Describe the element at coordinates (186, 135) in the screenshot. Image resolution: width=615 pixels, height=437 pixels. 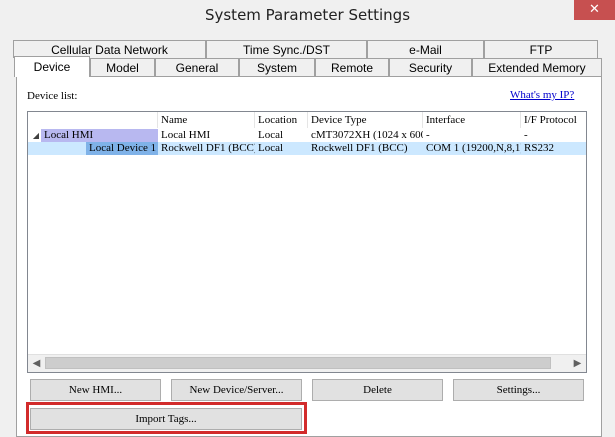
I see `cell-name: Local HMI` at that location.